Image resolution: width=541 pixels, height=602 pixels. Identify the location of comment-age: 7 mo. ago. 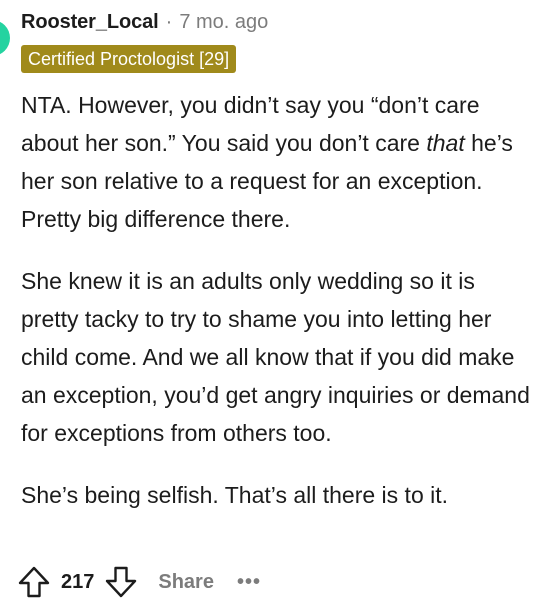
(223, 22).